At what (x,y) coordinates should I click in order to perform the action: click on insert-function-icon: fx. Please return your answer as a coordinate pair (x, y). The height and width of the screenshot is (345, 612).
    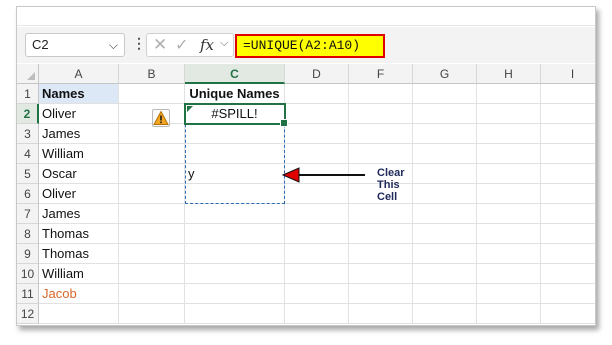
    Looking at the image, I should click on (207, 45).